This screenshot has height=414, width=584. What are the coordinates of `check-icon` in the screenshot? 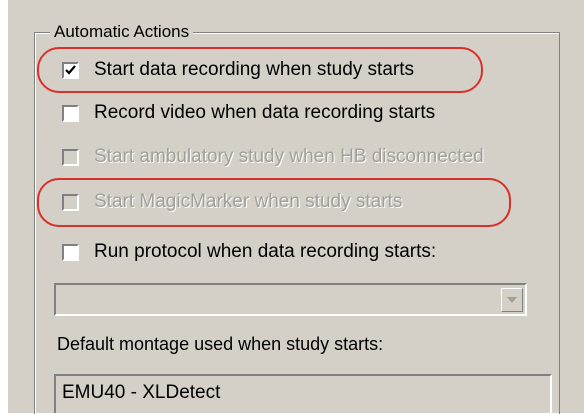 It's located at (70, 69).